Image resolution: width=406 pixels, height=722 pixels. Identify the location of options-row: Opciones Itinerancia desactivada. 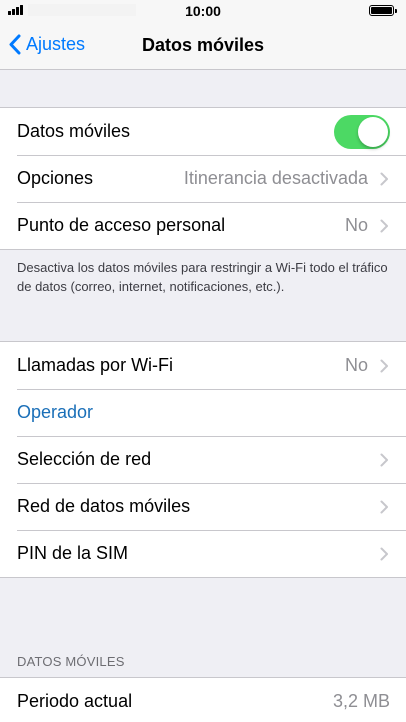
(203, 178).